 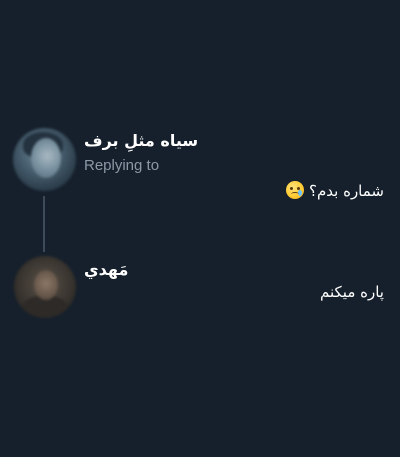 I want to click on author-name-1: سیاه مثلِ برف, so click(x=141, y=140).